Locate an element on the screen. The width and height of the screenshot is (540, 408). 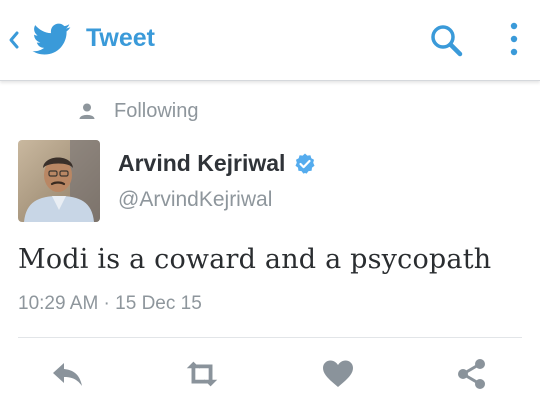
reply-icon is located at coordinates (67, 374).